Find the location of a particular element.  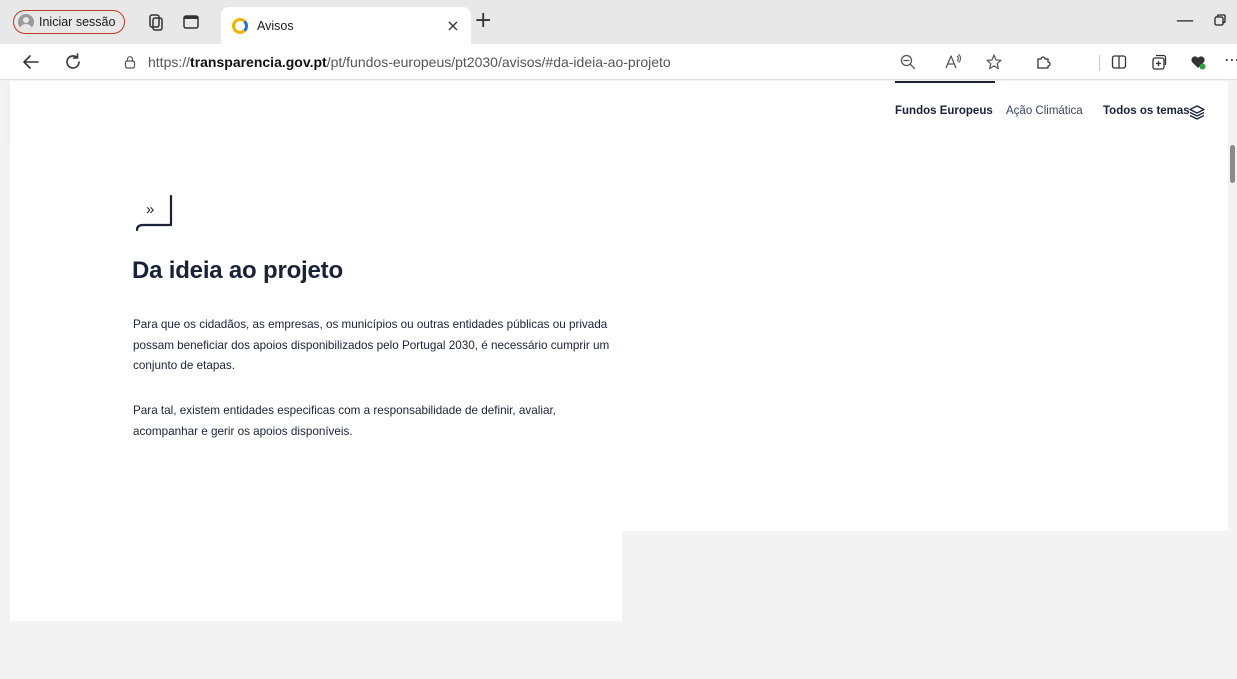

extensions-icon is located at coordinates (1043, 62).